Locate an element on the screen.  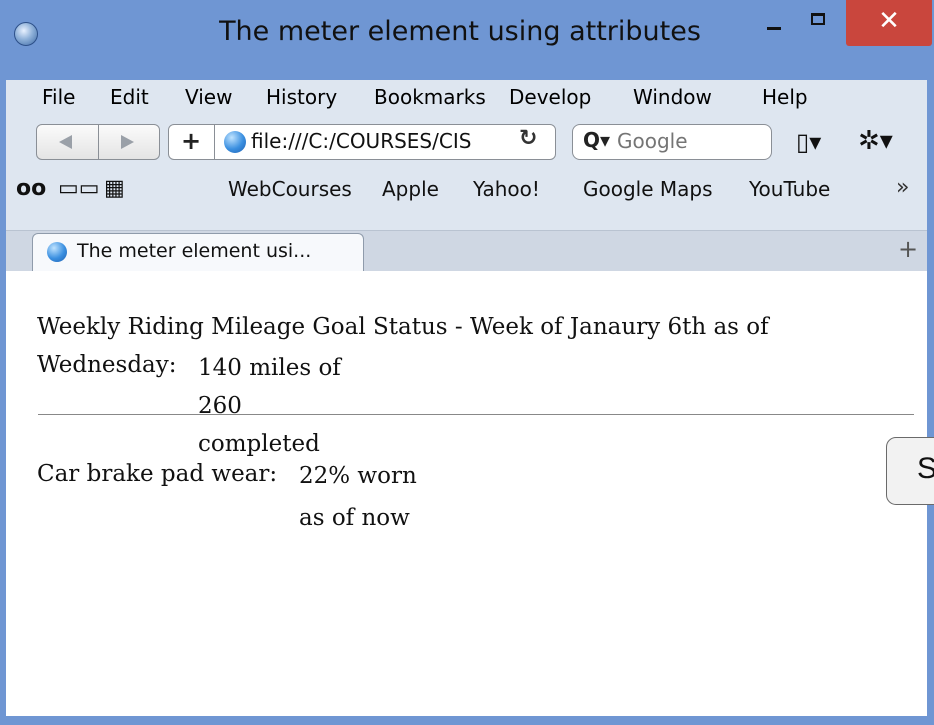
menu-view: View is located at coordinates (208, 97).